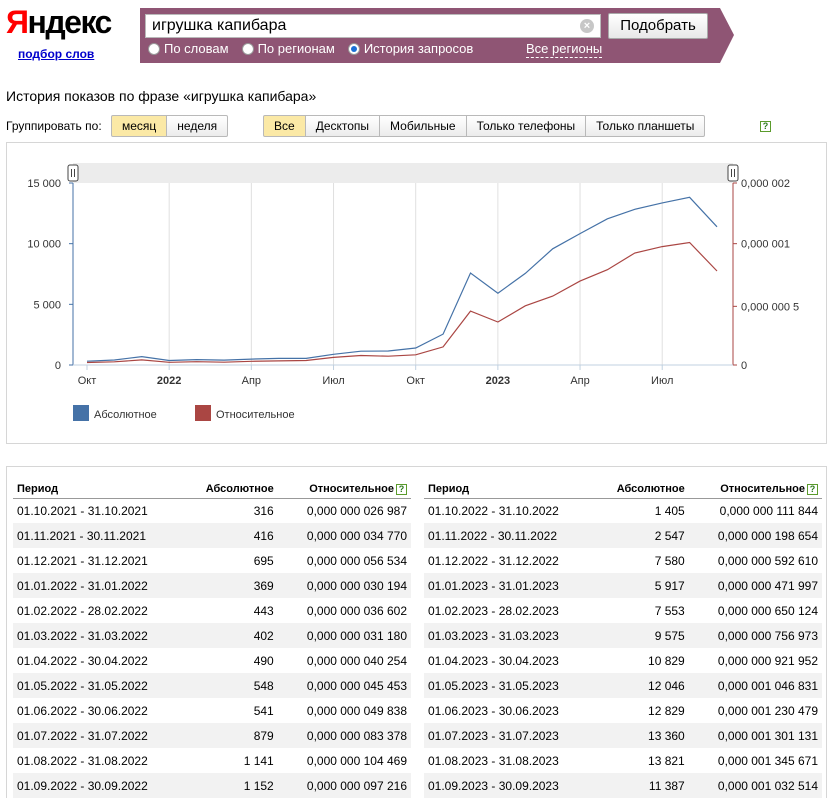 The height and width of the screenshot is (798, 833). I want to click on y-right-tick-label: 0,000 002, so click(765, 184).